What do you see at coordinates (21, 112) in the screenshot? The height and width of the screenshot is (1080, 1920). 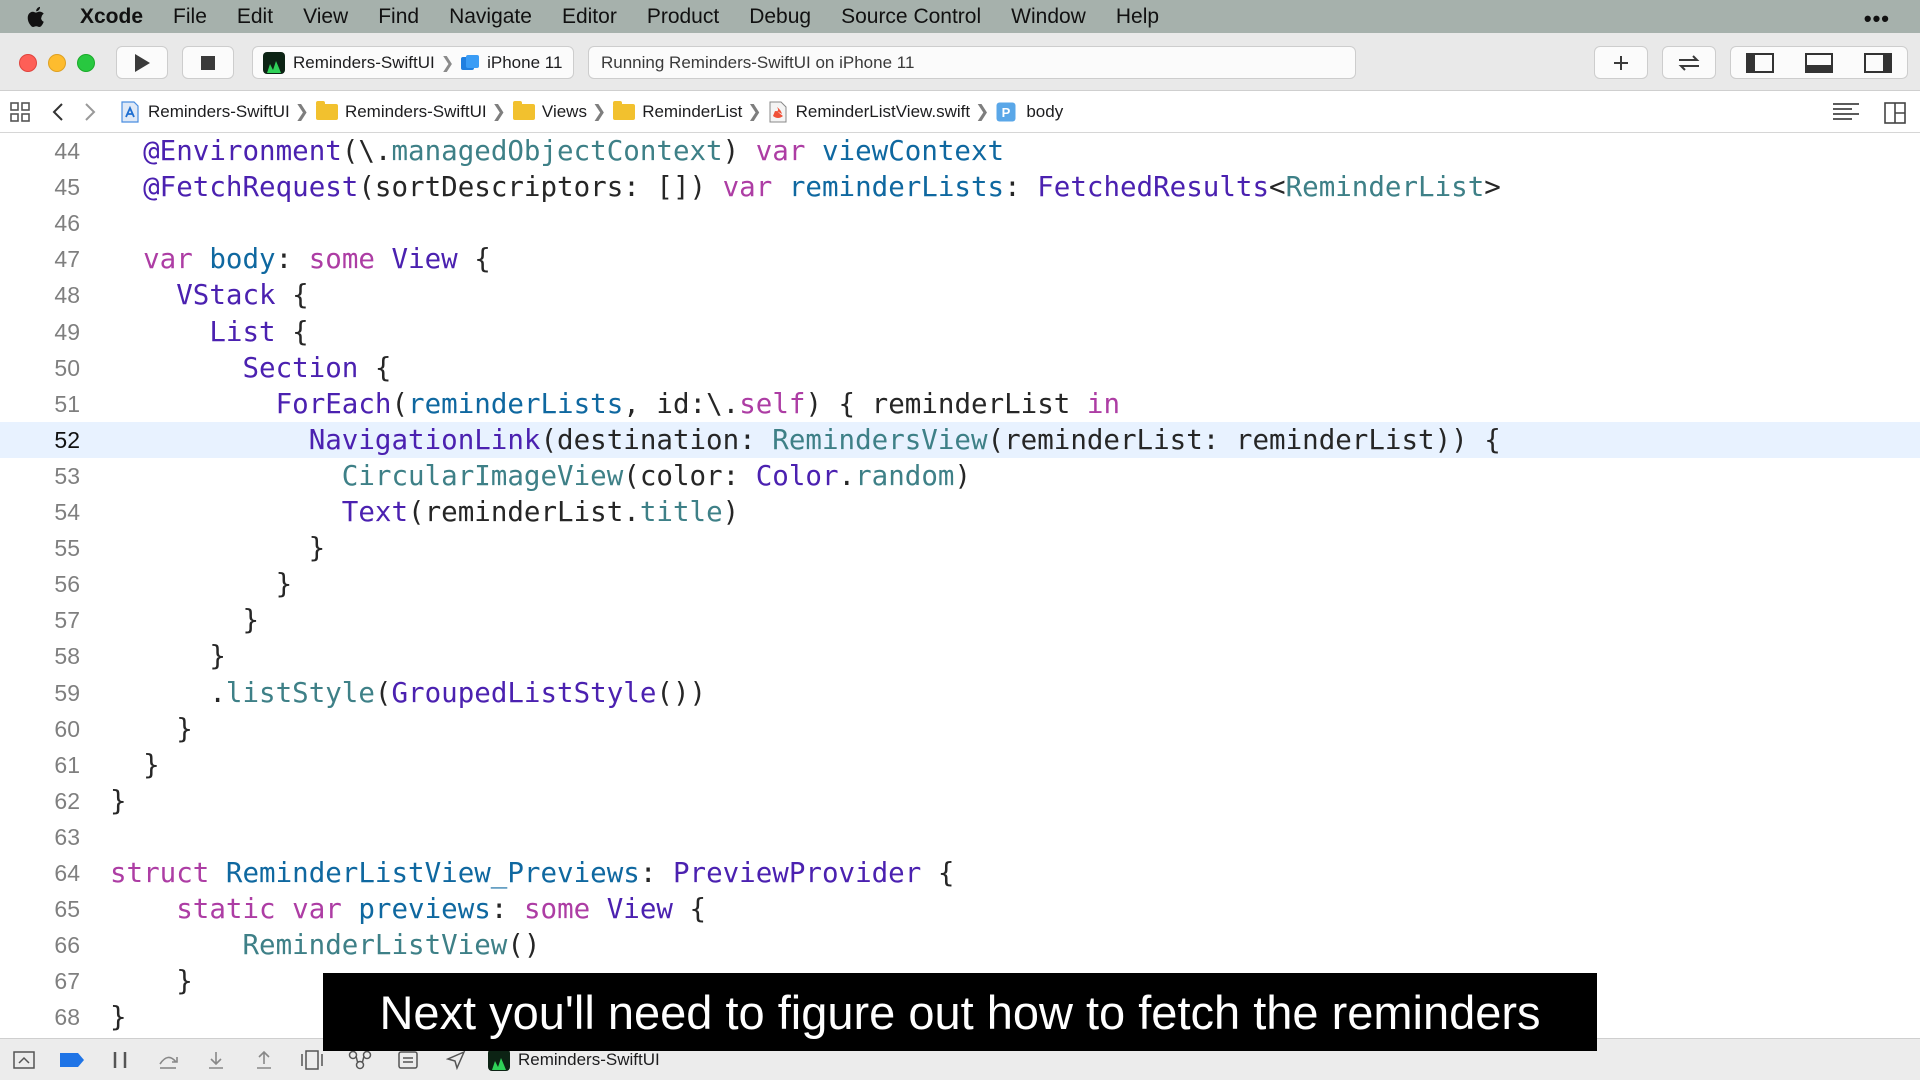 I see `related-items-grid-icon` at bounding box center [21, 112].